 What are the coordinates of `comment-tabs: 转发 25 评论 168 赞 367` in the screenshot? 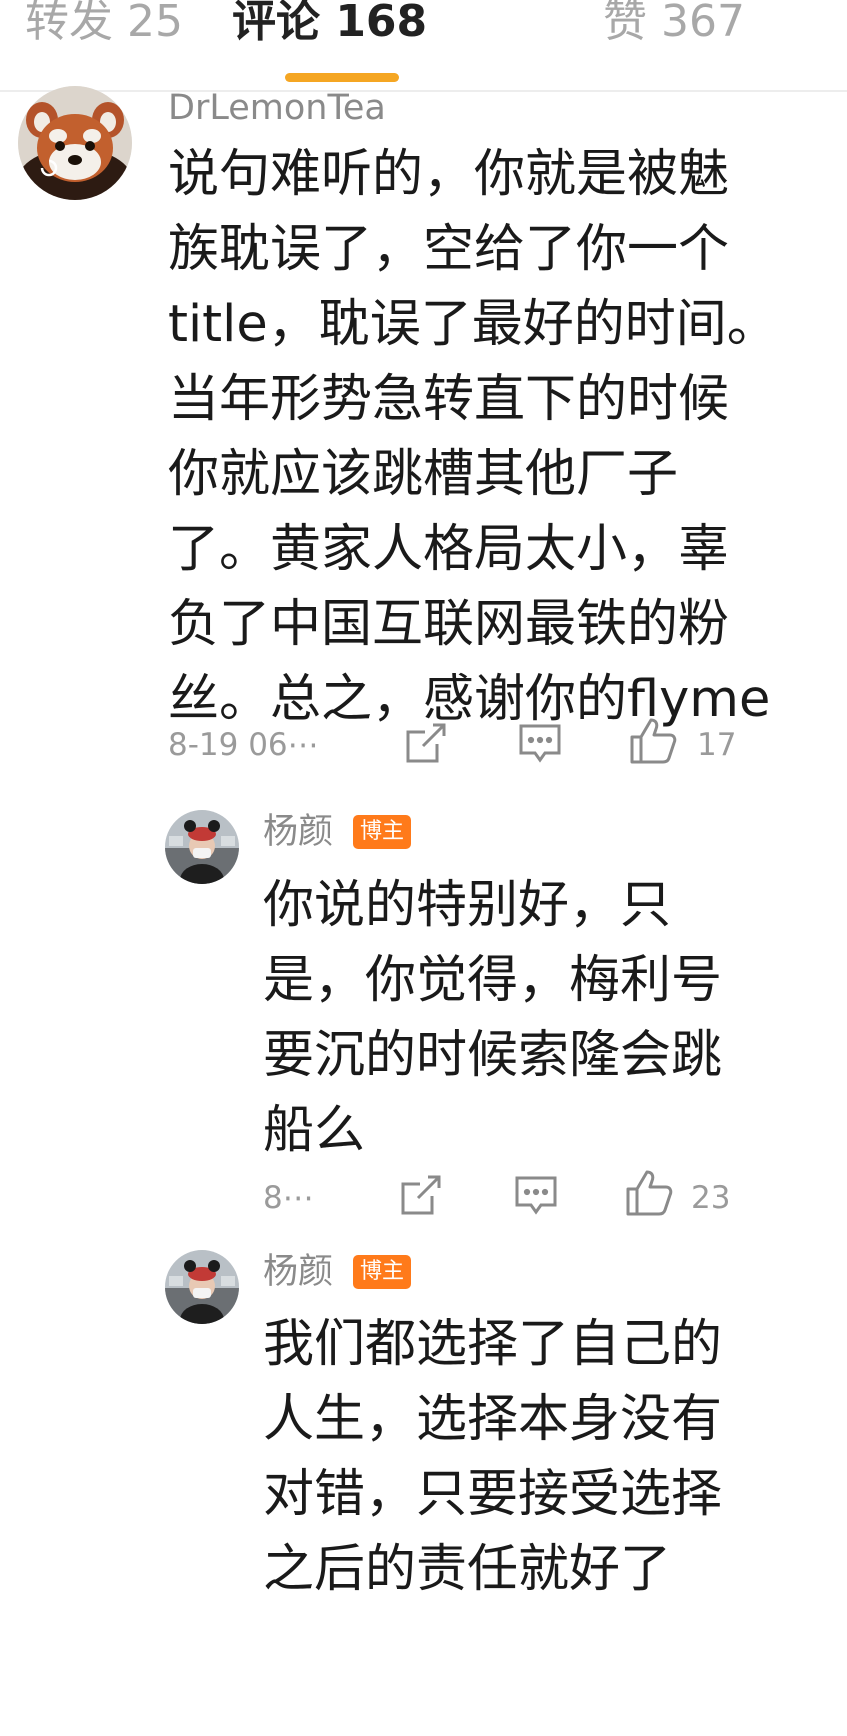 It's located at (423, 46).